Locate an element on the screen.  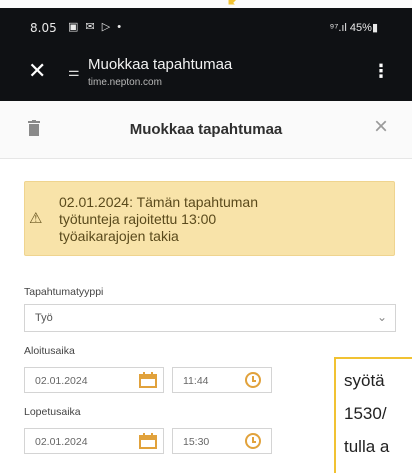
status-bar: 8.05 ▣ ✉ ▷ • ⁹⁷.ıl 45%▮ is located at coordinates (206, 26).